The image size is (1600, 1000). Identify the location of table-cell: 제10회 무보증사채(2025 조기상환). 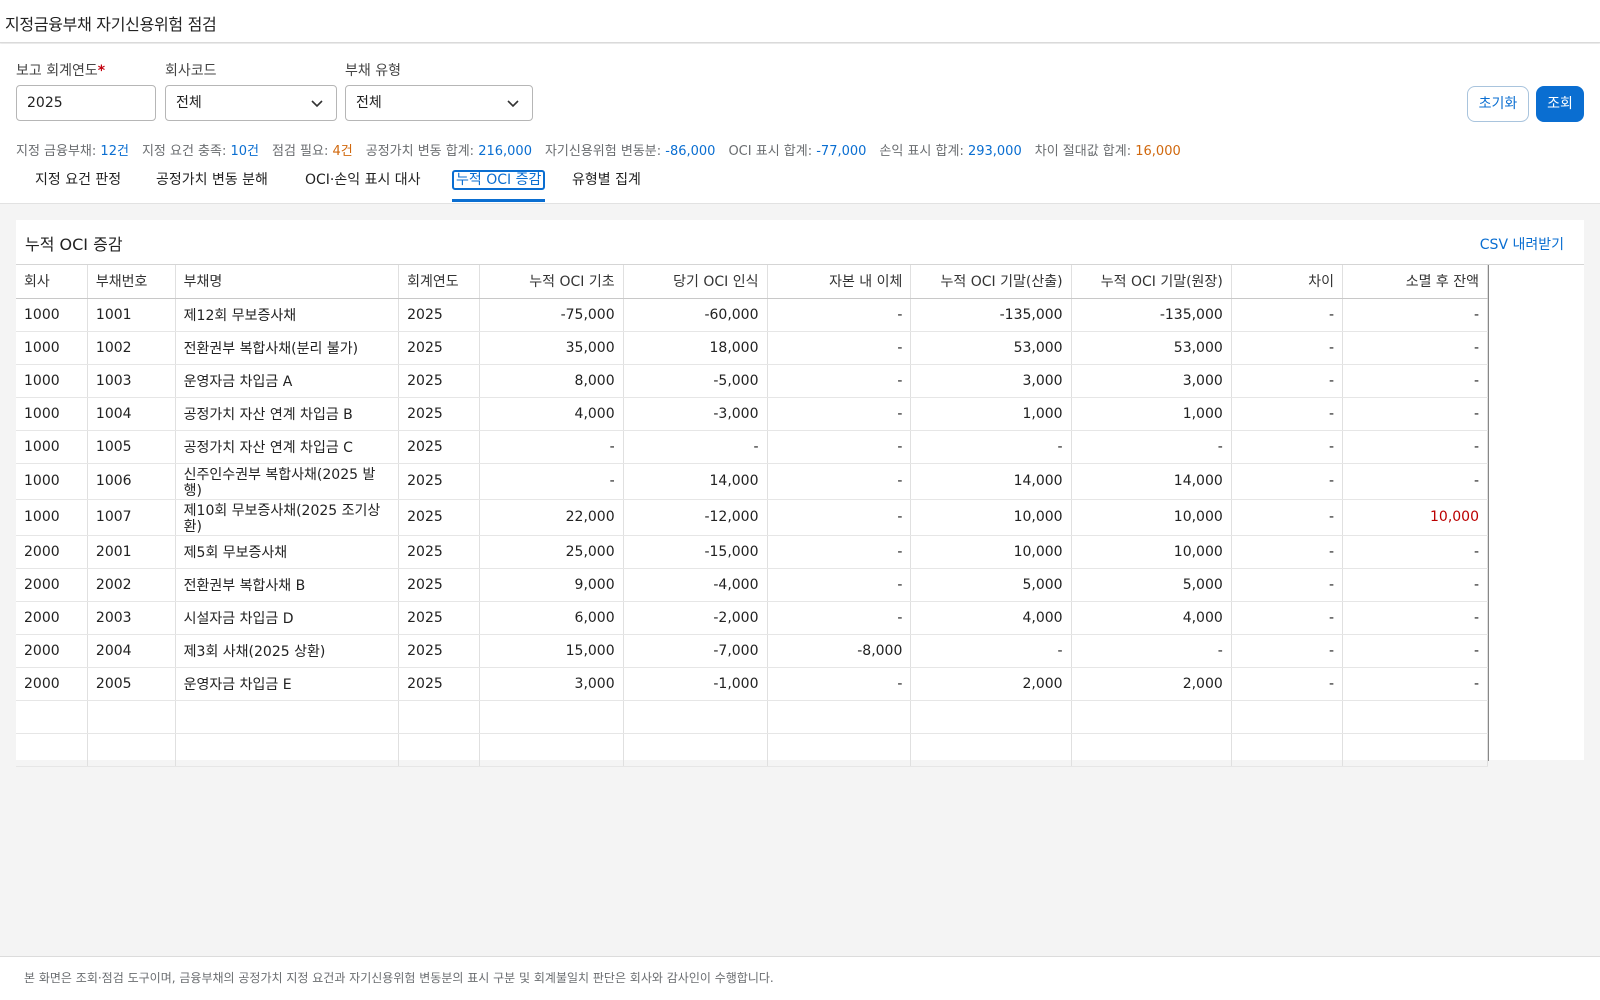
(287, 517).